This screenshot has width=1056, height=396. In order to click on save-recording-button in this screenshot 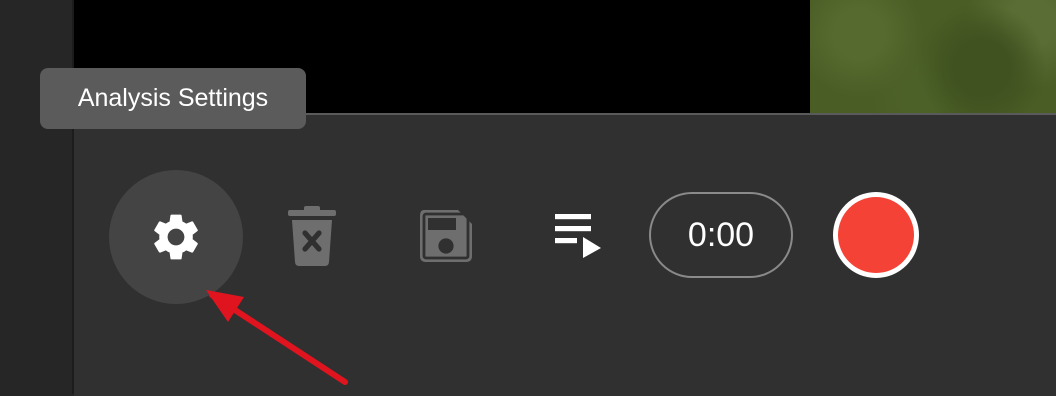, I will do `click(446, 236)`.